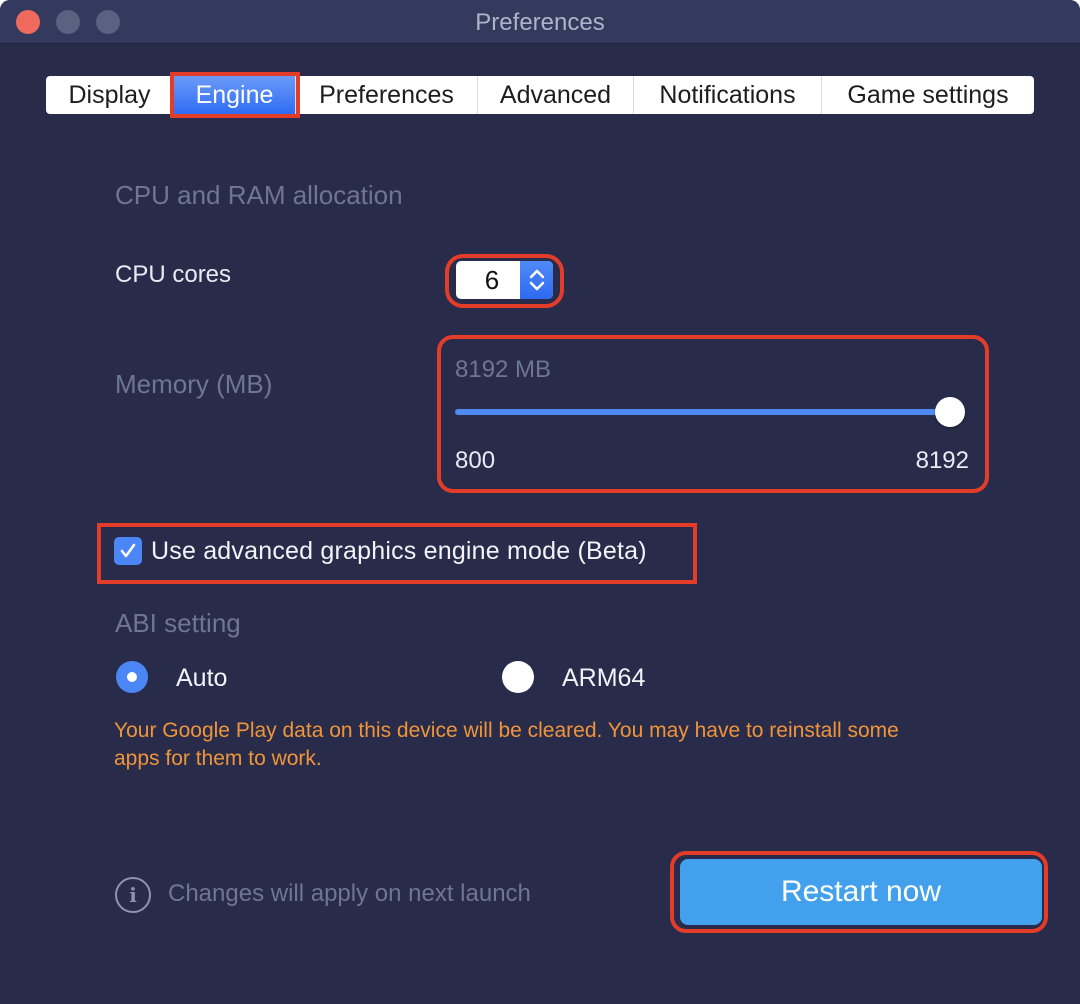  What do you see at coordinates (703, 412) in the screenshot?
I see `memory-slider-track` at bounding box center [703, 412].